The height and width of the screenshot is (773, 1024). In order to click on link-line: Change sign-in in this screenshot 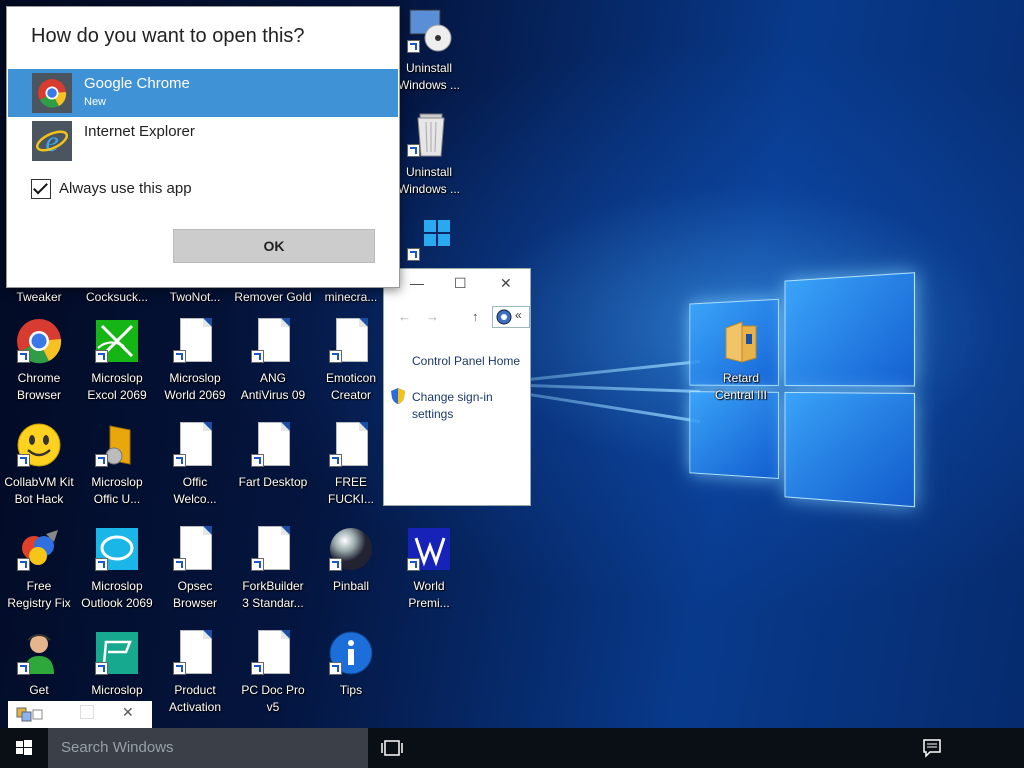, I will do `click(452, 397)`.